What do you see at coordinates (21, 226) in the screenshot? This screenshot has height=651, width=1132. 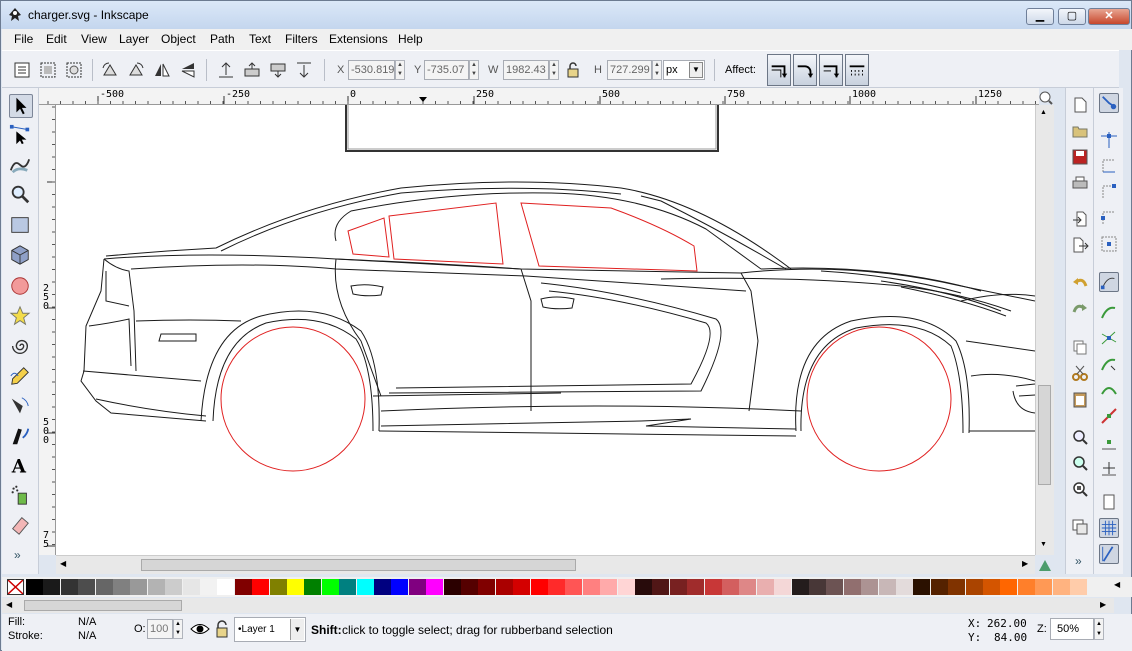 I see `rectangle-tool` at bounding box center [21, 226].